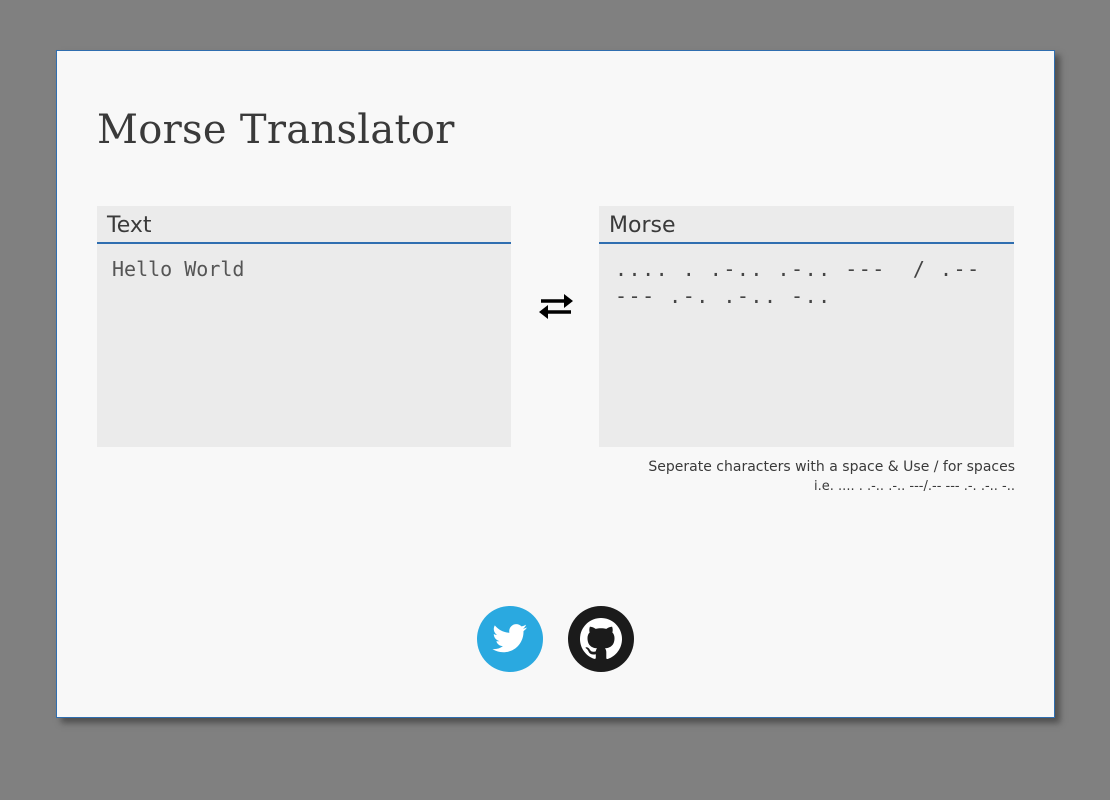 This screenshot has width=1110, height=800. I want to click on twitter-link, so click(510, 639).